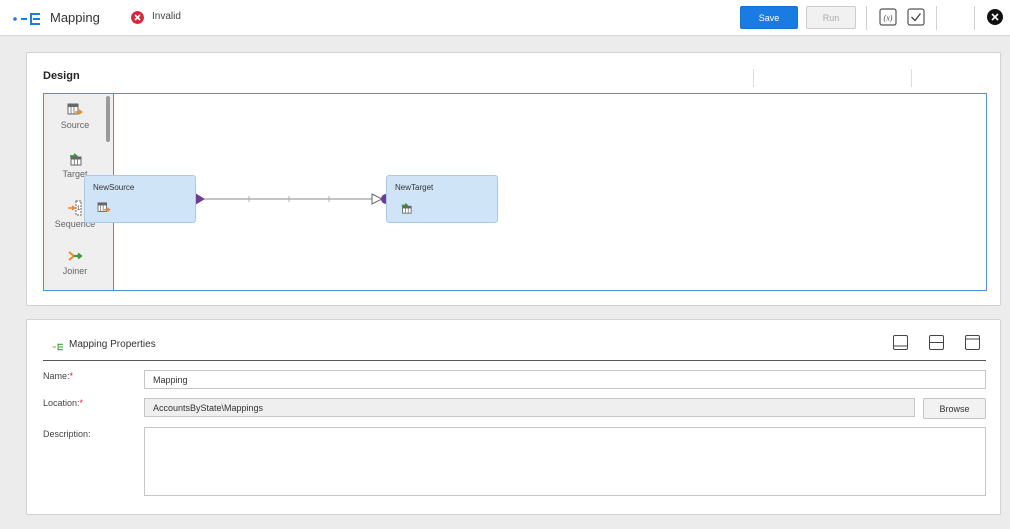  I want to click on location-label: Location:*, so click(63, 403).